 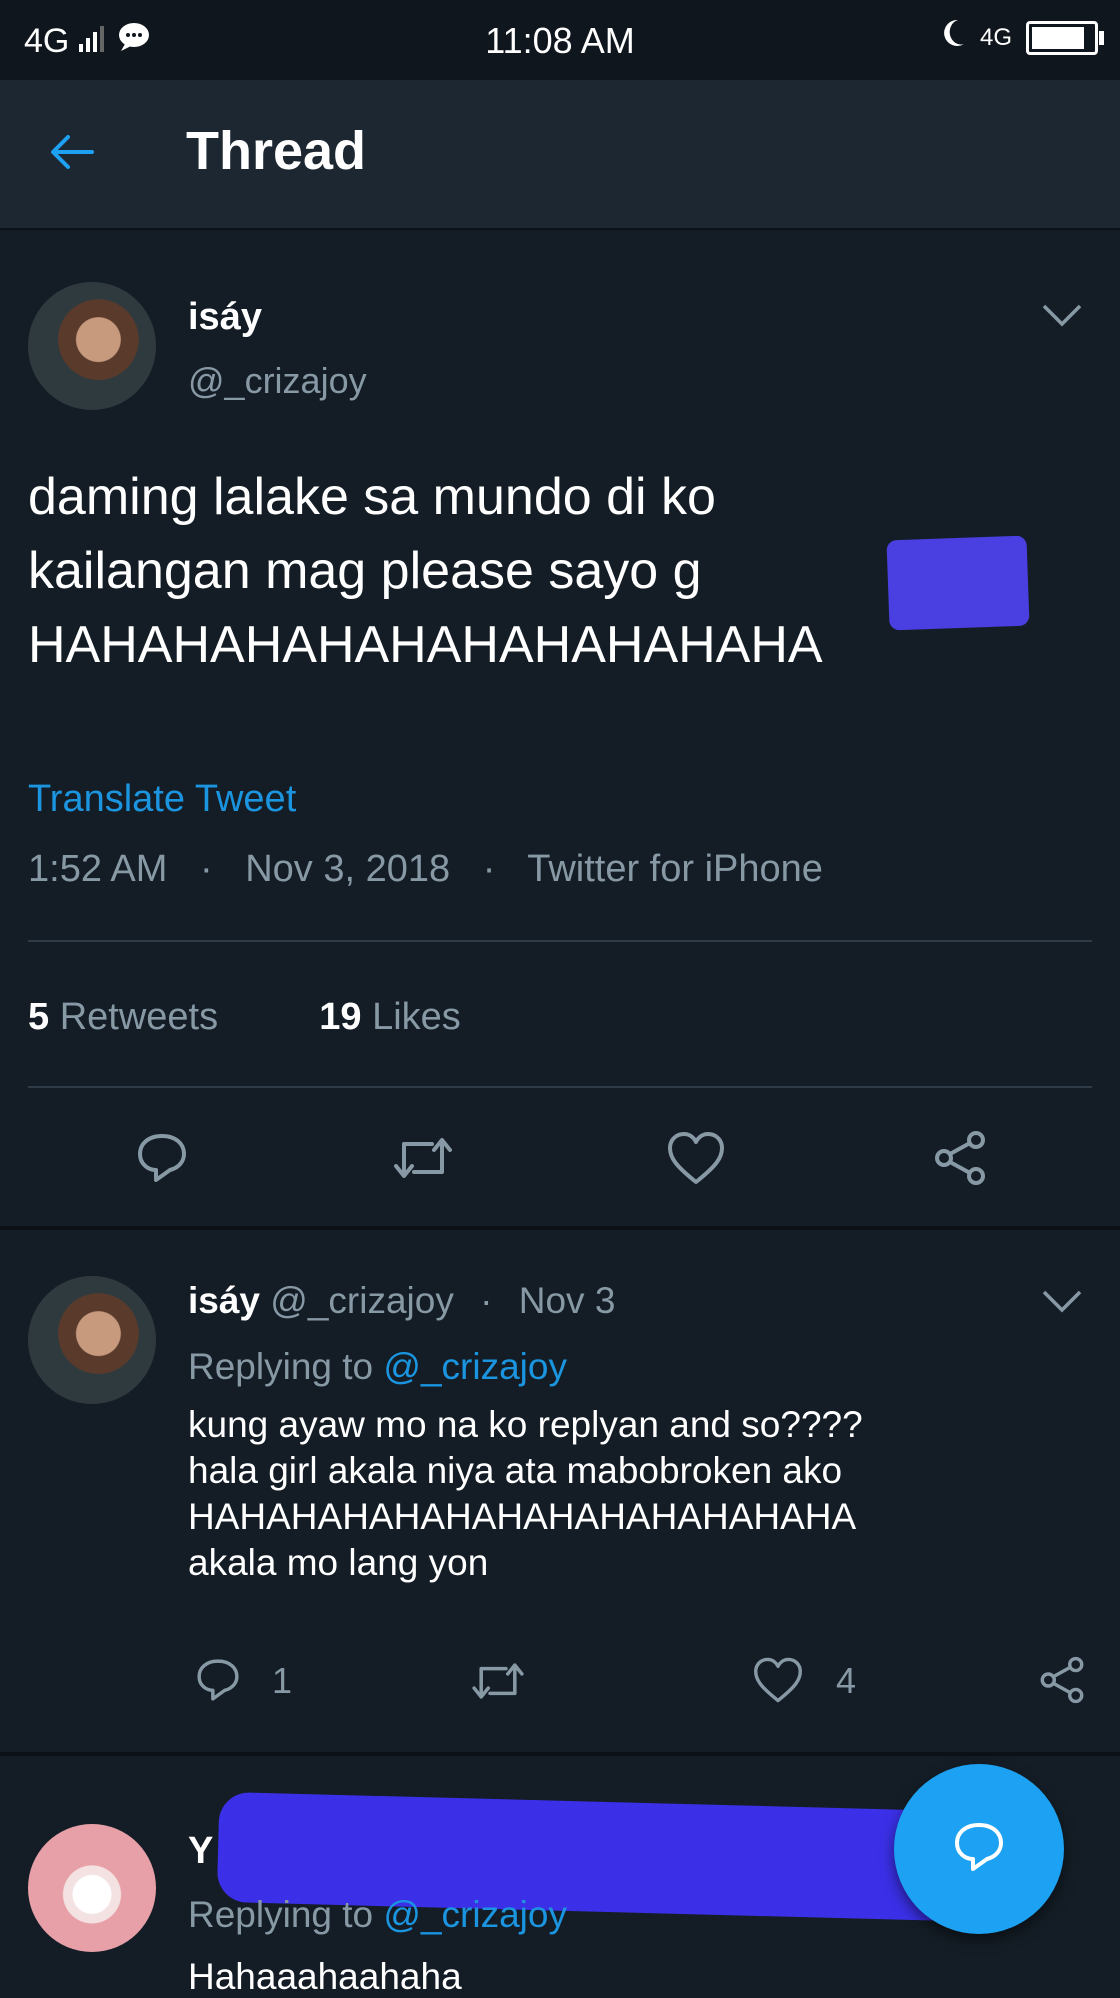 What do you see at coordinates (522, 1516) in the screenshot?
I see `reply-line: HAHAHAHAHAHAHAHAHAHAHAHAHA` at bounding box center [522, 1516].